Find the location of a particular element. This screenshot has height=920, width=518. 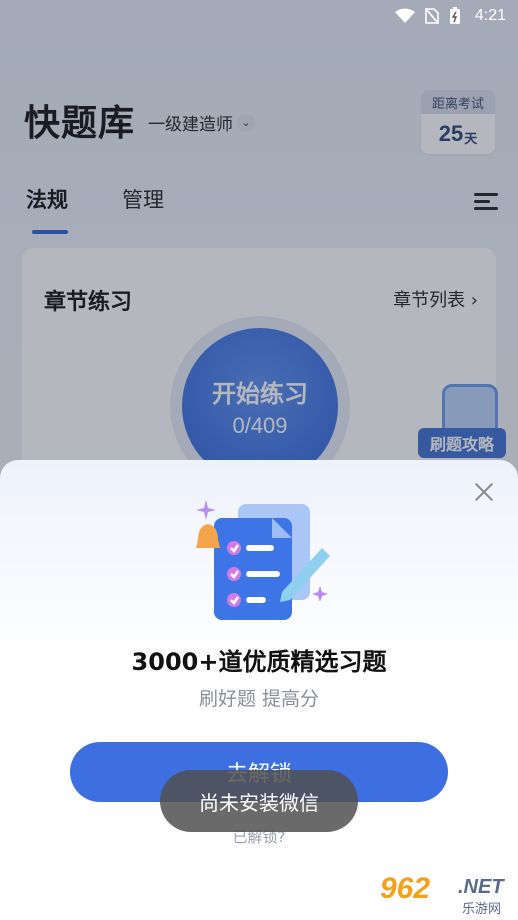

battery-icon is located at coordinates (454, 15).